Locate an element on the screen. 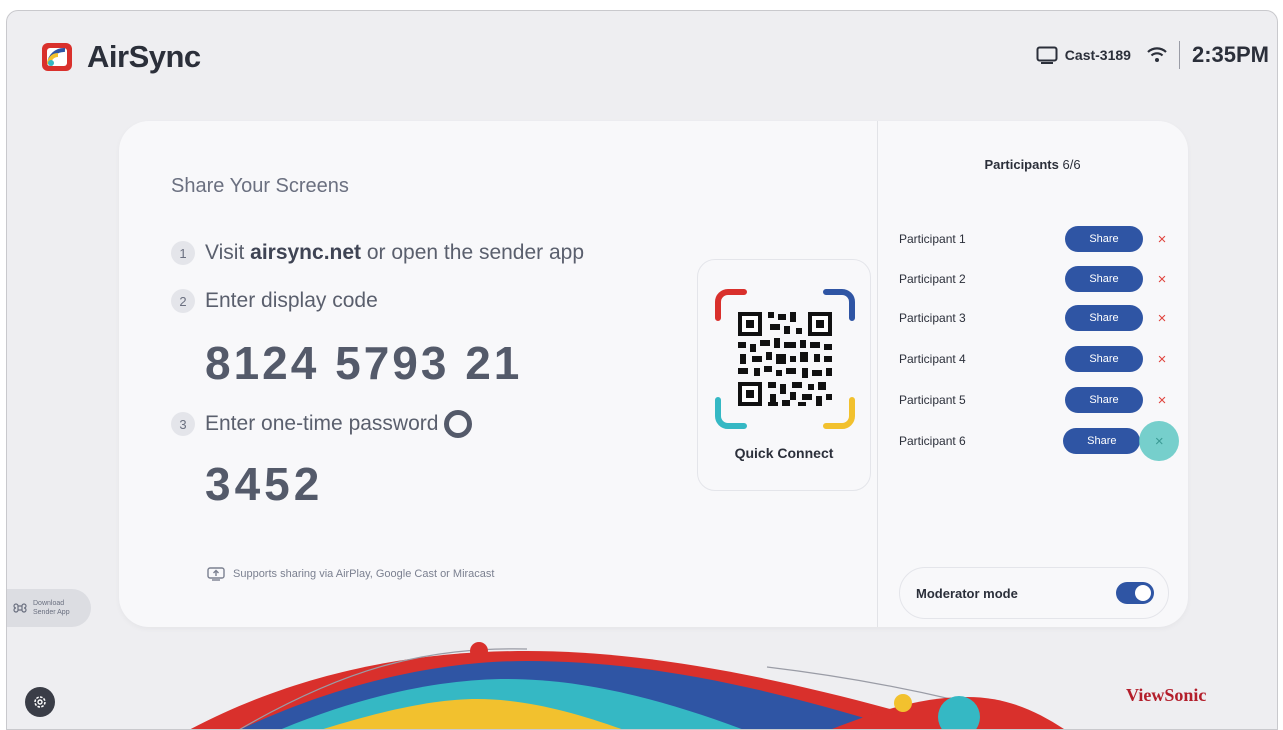 Image resolution: width=1283 pixels, height=730 pixels. download-sender-app-button: Download Sender App is located at coordinates (49, 608).